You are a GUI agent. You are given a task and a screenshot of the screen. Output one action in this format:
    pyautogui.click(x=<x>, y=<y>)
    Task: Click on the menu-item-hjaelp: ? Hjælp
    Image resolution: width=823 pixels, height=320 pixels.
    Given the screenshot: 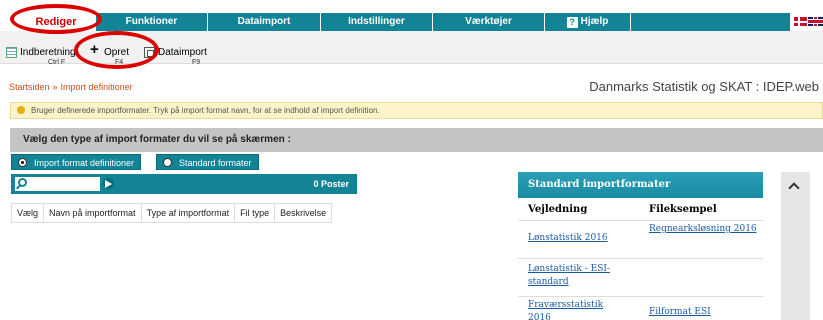 What is the action you would take?
    pyautogui.click(x=588, y=22)
    